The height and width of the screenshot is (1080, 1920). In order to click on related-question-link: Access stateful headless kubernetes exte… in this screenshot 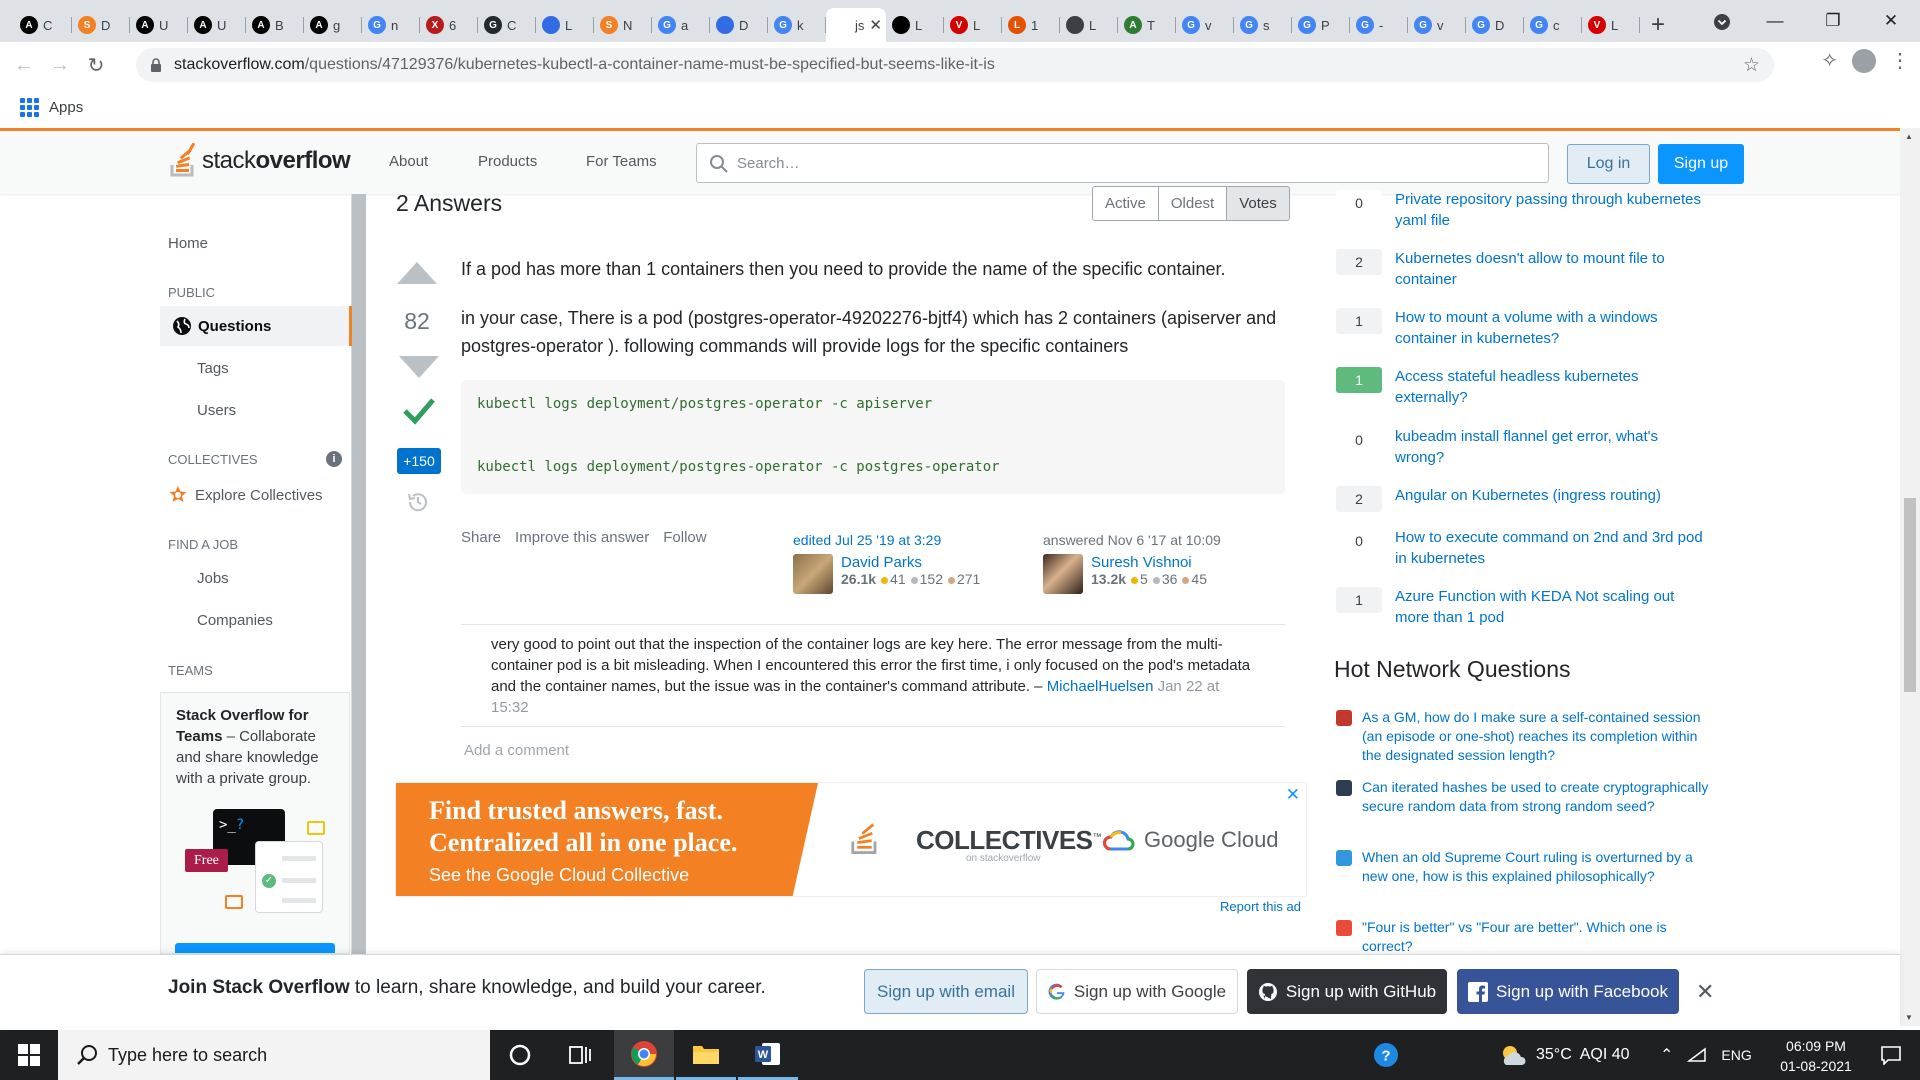, I will do `click(1550, 387)`.